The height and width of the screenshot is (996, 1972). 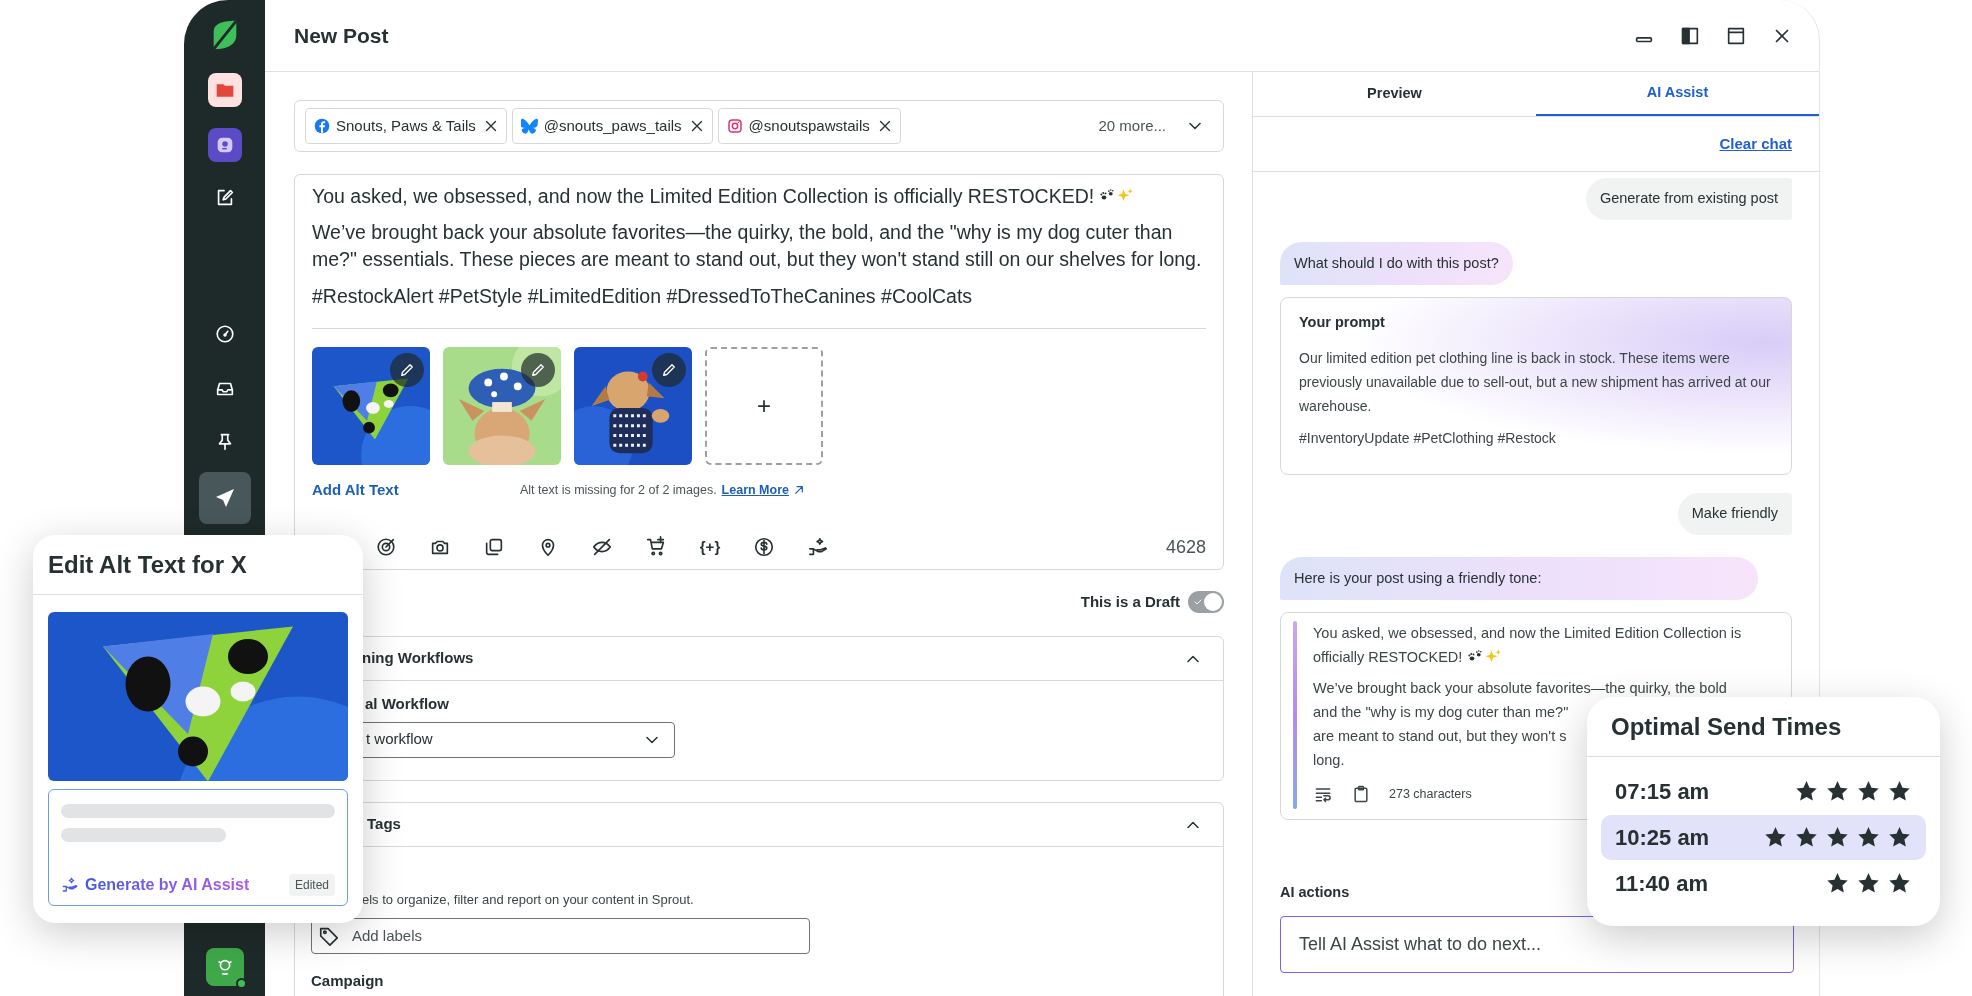 What do you see at coordinates (764, 406) in the screenshot?
I see `add-media-button: +` at bounding box center [764, 406].